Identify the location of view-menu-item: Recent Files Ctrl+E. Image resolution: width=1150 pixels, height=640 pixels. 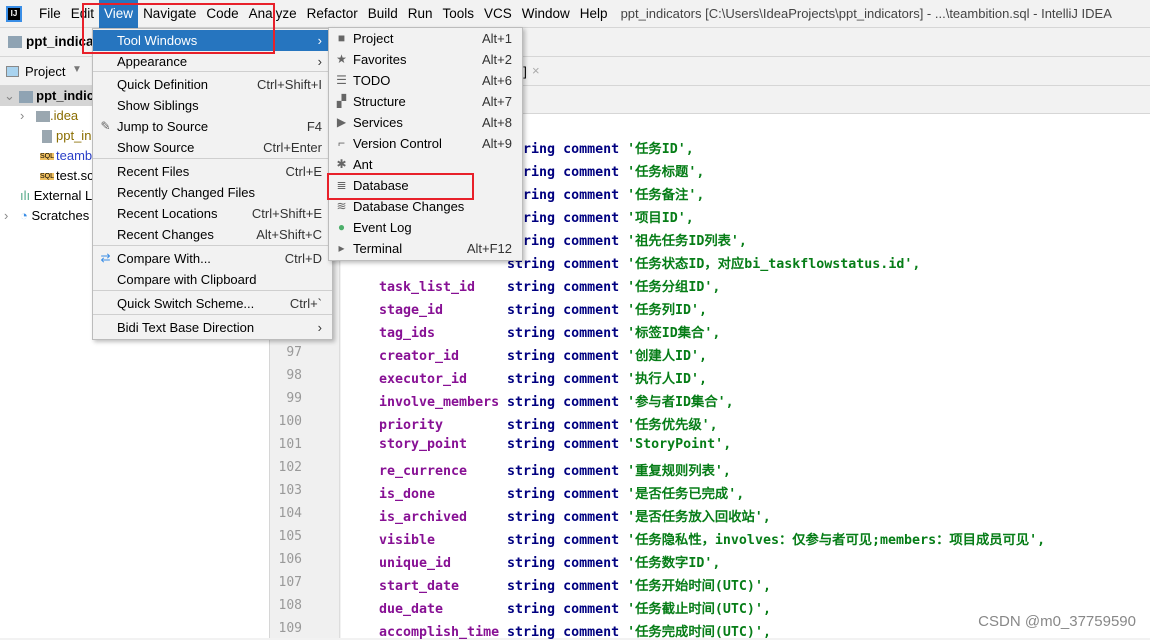
(212, 171).